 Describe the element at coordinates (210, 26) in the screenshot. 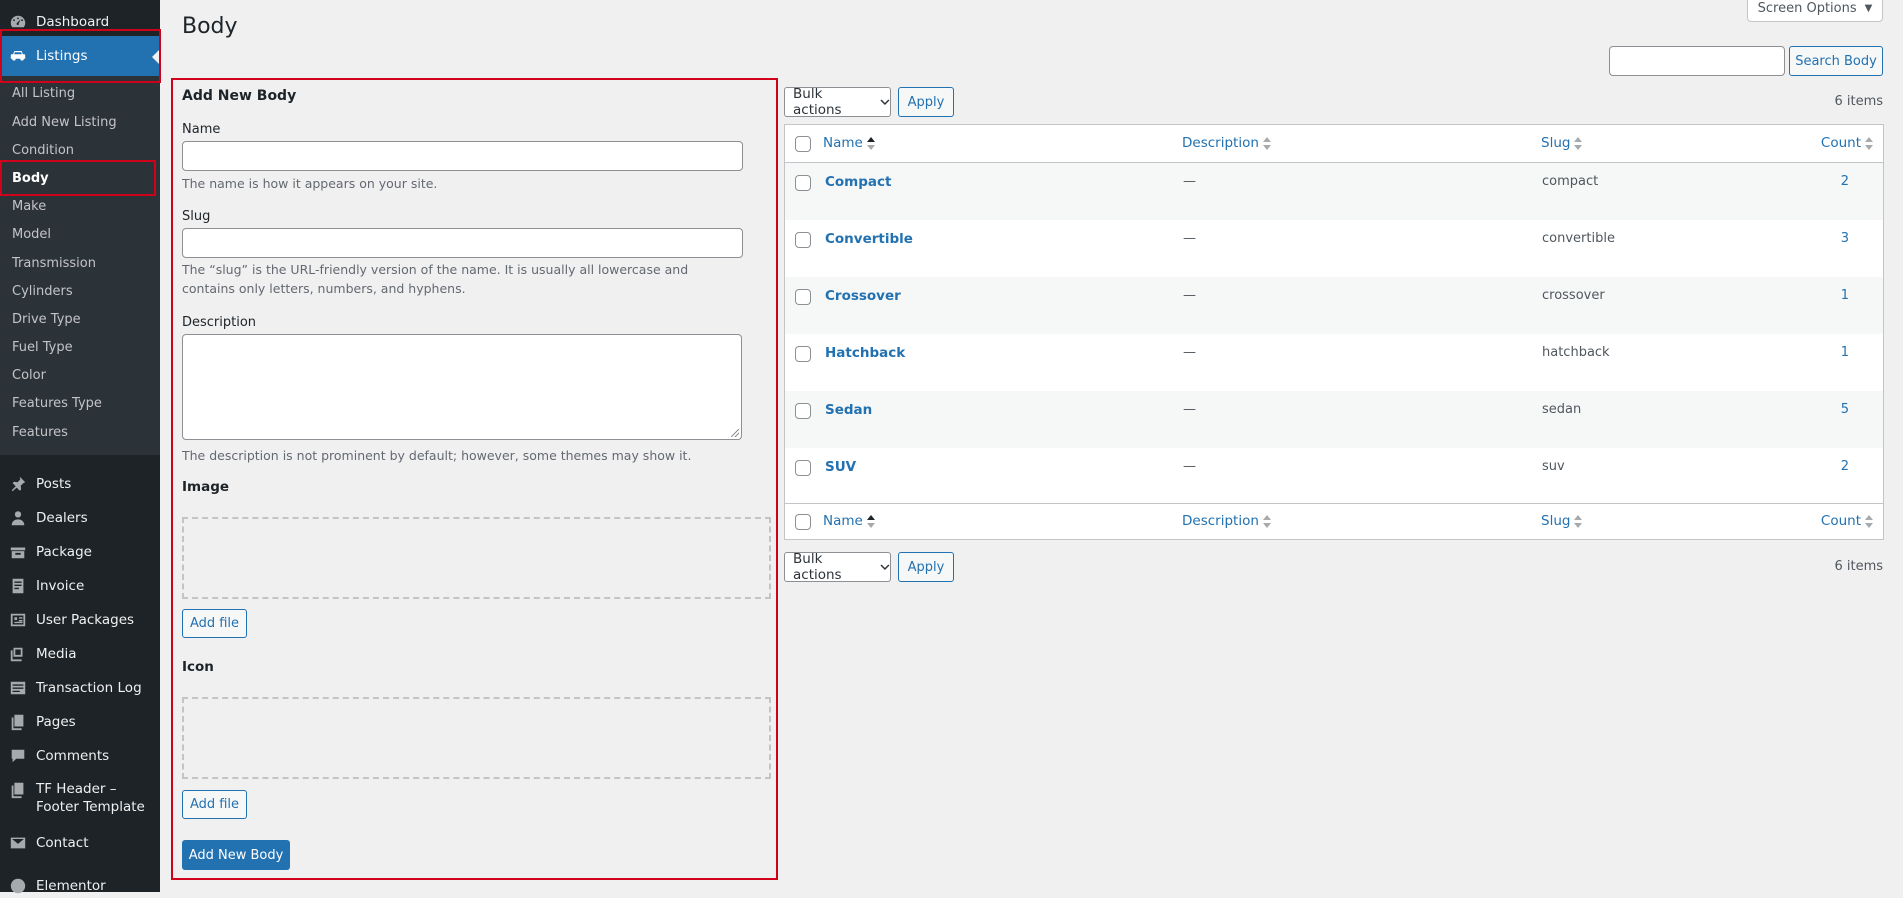

I see `page-title: Body` at that location.